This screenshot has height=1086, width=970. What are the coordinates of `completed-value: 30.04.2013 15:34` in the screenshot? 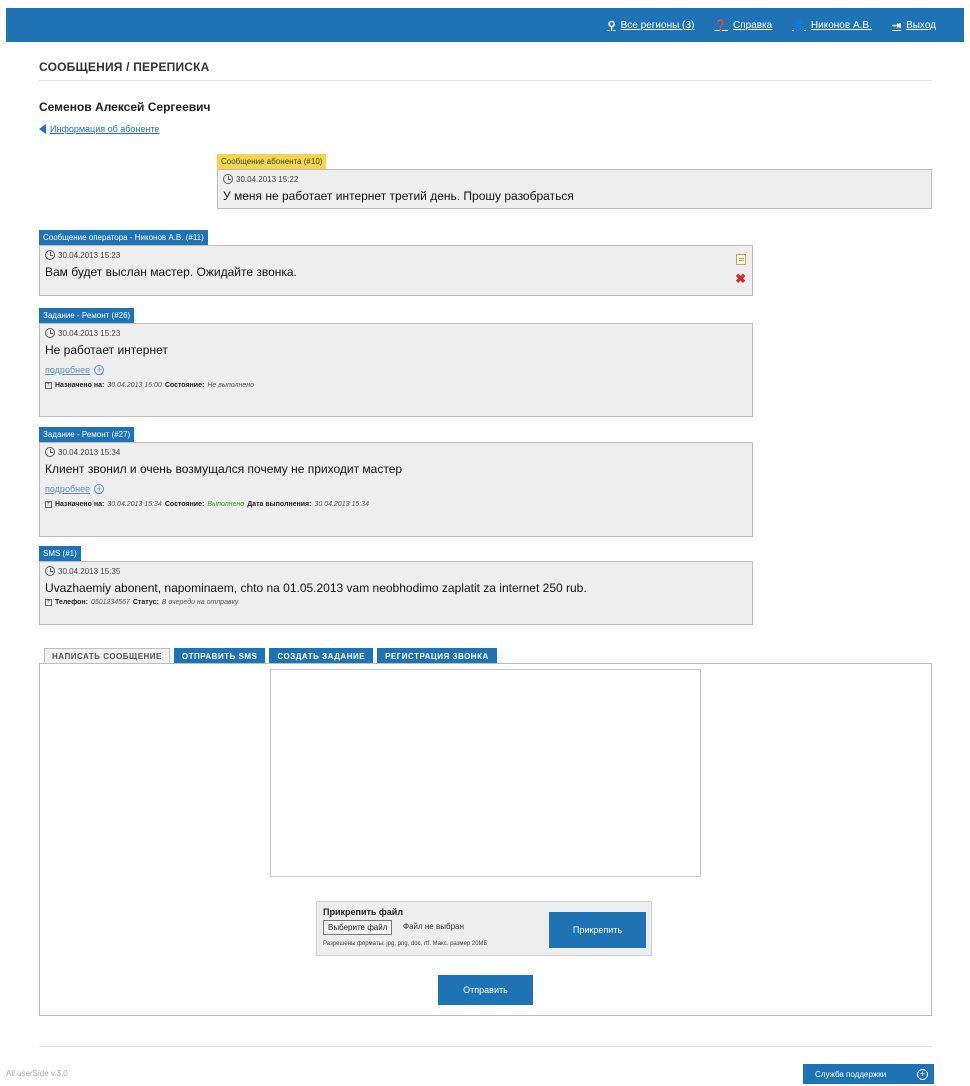 It's located at (341, 504).